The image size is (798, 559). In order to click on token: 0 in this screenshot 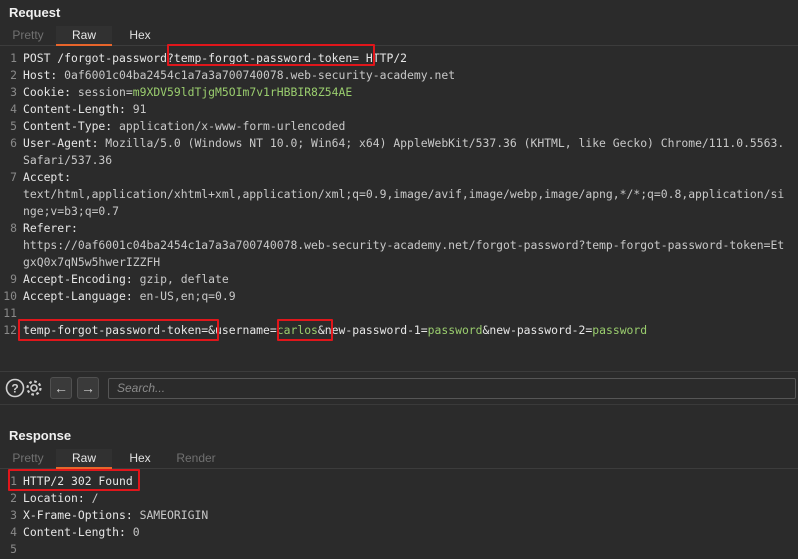, I will do `click(136, 532)`.